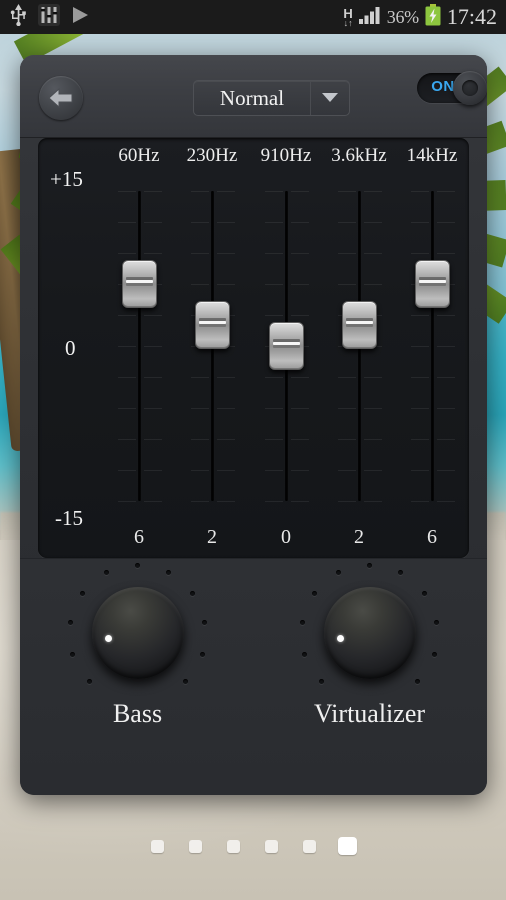 The image size is (506, 900). What do you see at coordinates (359, 537) in the screenshot?
I see `band-value-label-3: 2` at bounding box center [359, 537].